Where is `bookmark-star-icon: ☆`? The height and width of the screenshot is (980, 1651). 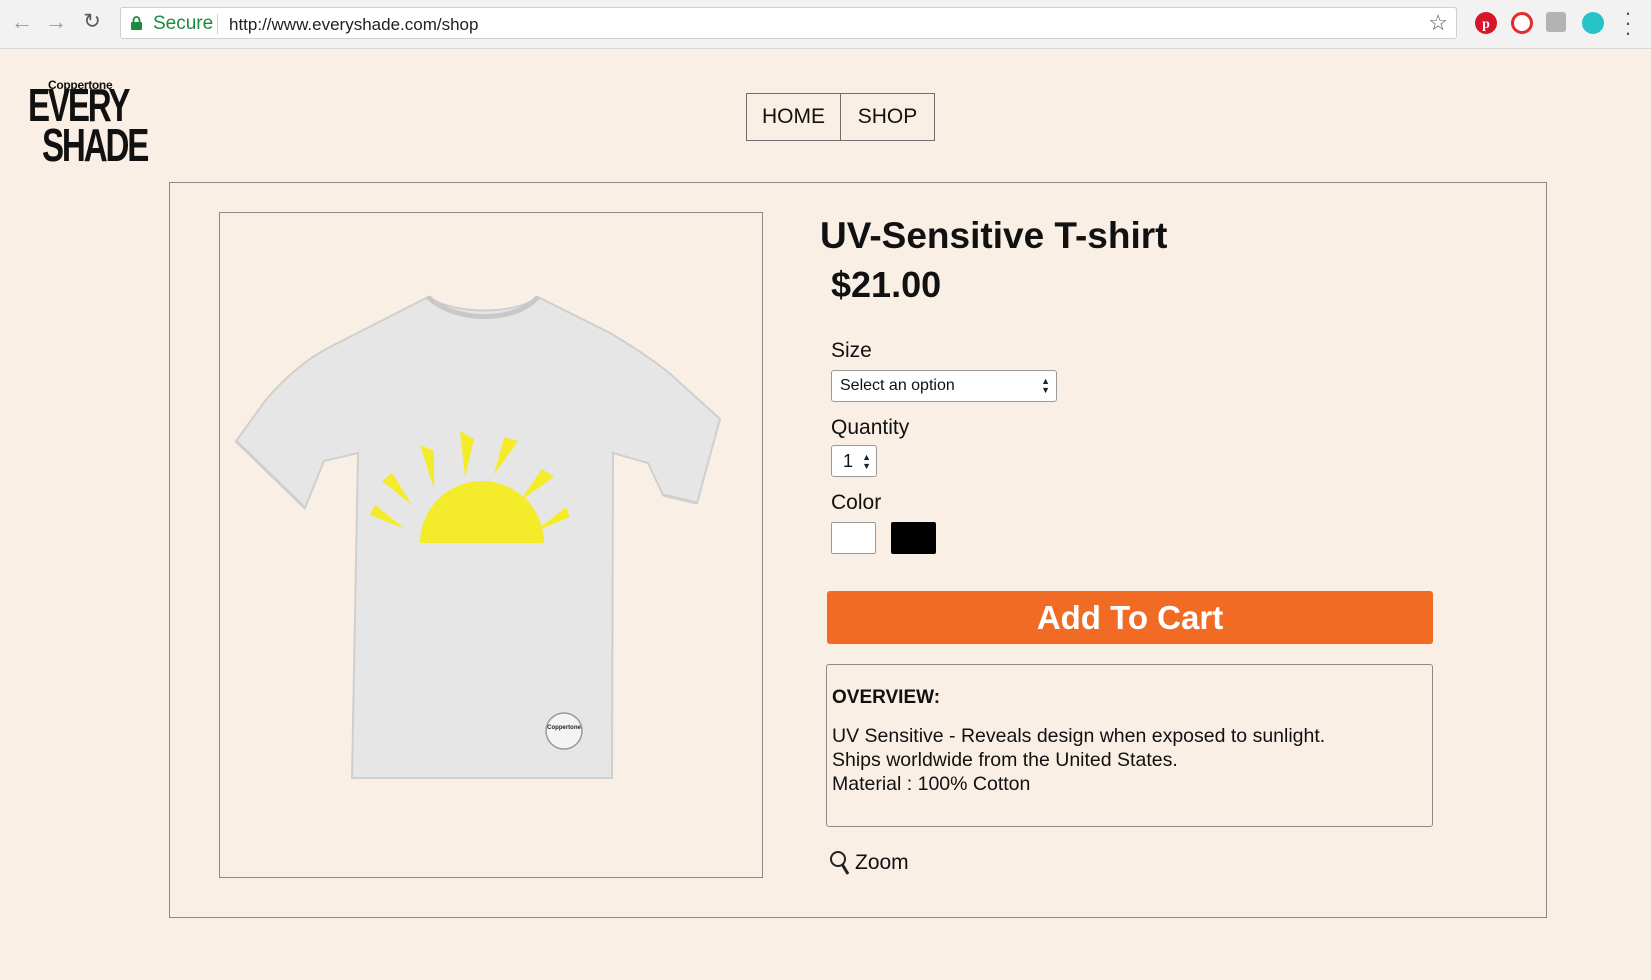 bookmark-star-icon: ☆ is located at coordinates (1438, 23).